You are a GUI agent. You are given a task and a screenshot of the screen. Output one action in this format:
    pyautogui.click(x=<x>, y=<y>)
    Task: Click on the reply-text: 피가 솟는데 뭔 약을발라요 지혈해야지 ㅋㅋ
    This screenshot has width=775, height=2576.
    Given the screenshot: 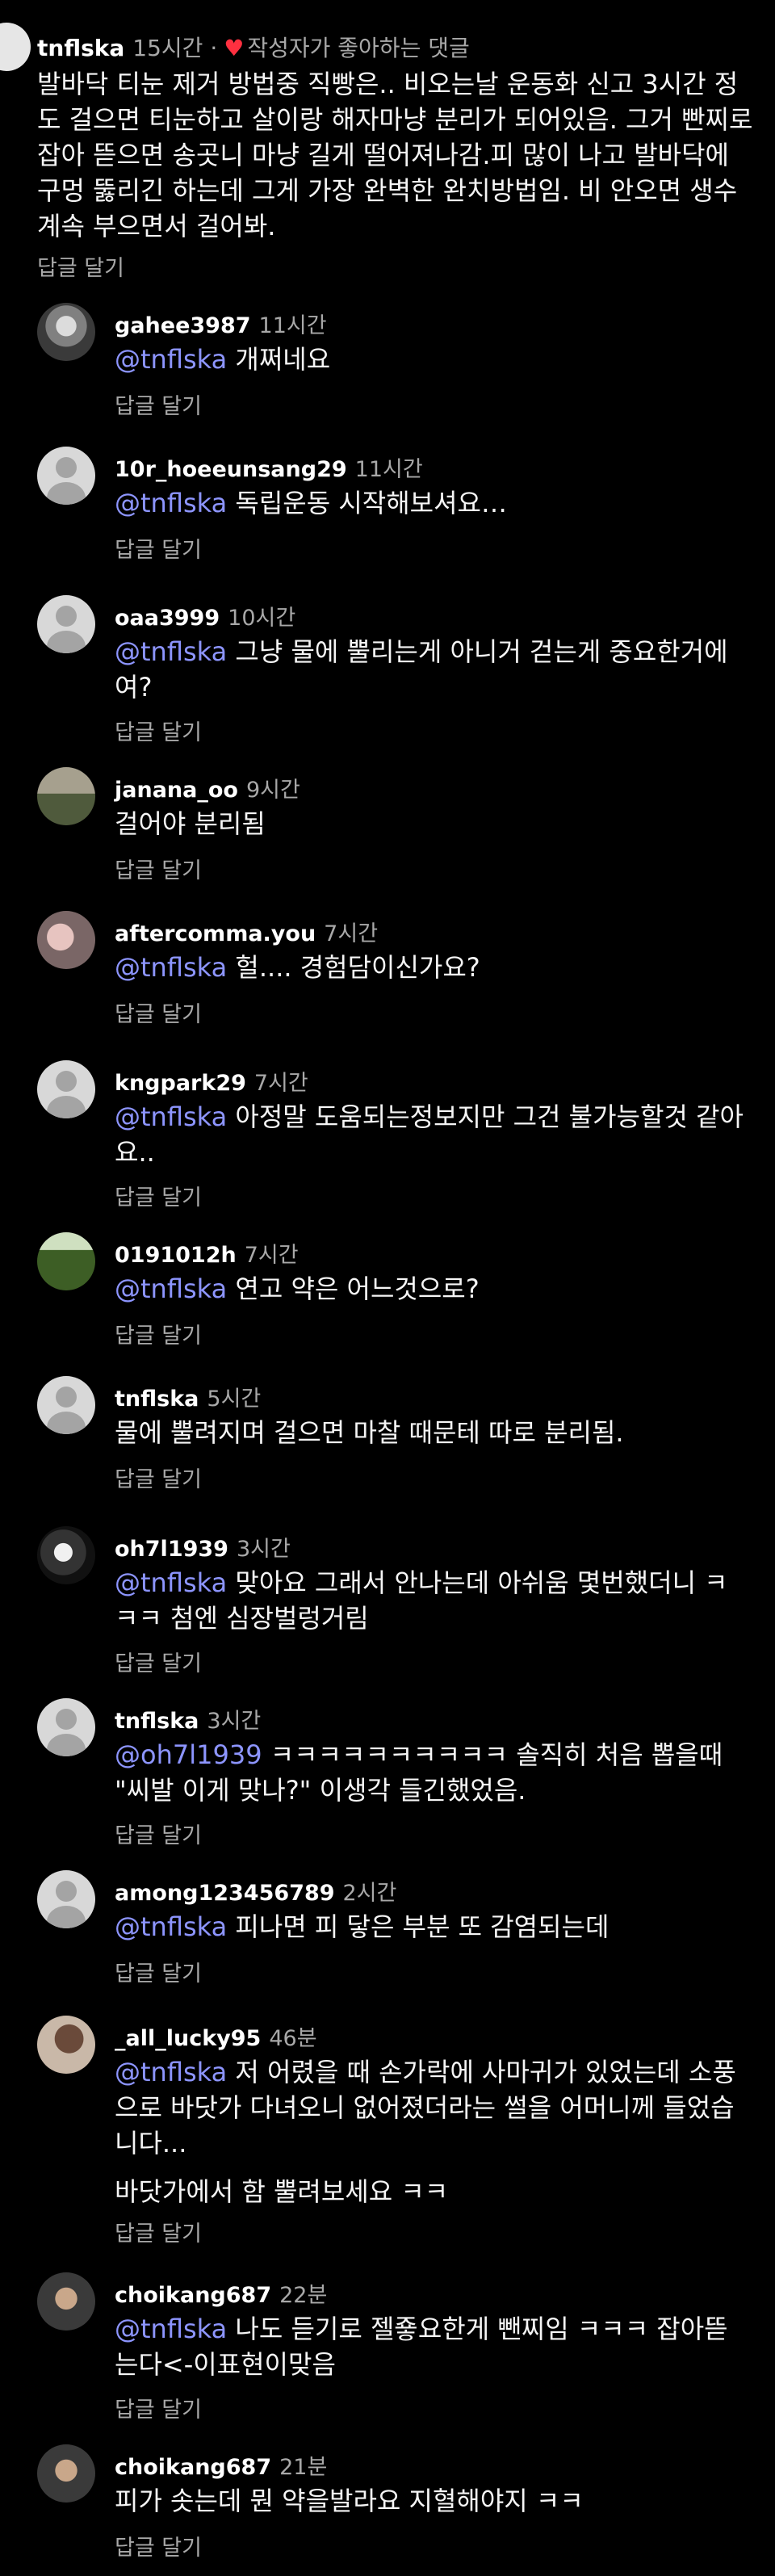 What is the action you would take?
    pyautogui.click(x=429, y=2501)
    